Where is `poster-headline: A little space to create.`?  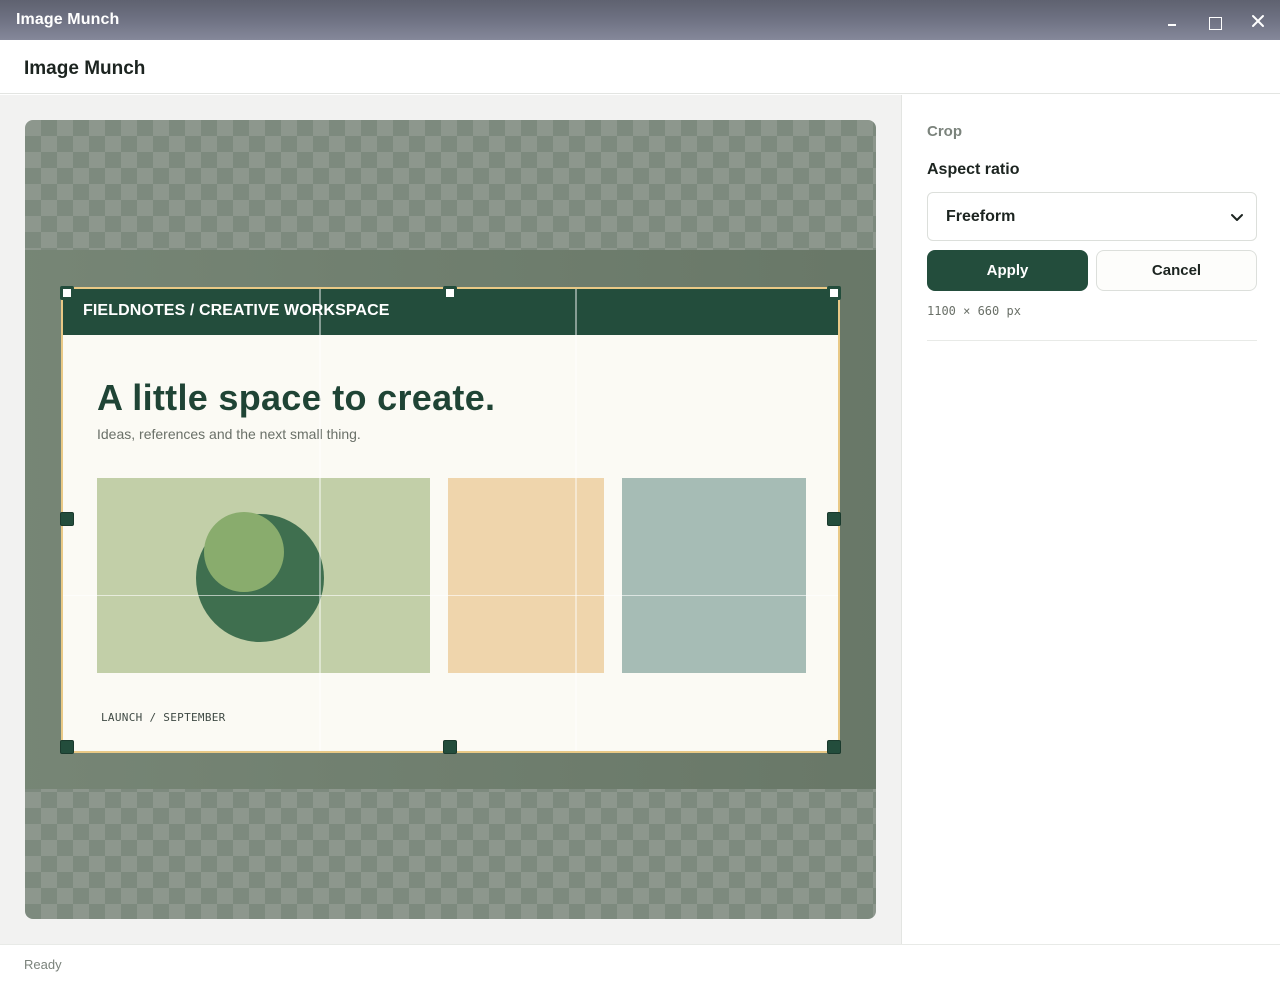
poster-headline: A little space to create. is located at coordinates (296, 397).